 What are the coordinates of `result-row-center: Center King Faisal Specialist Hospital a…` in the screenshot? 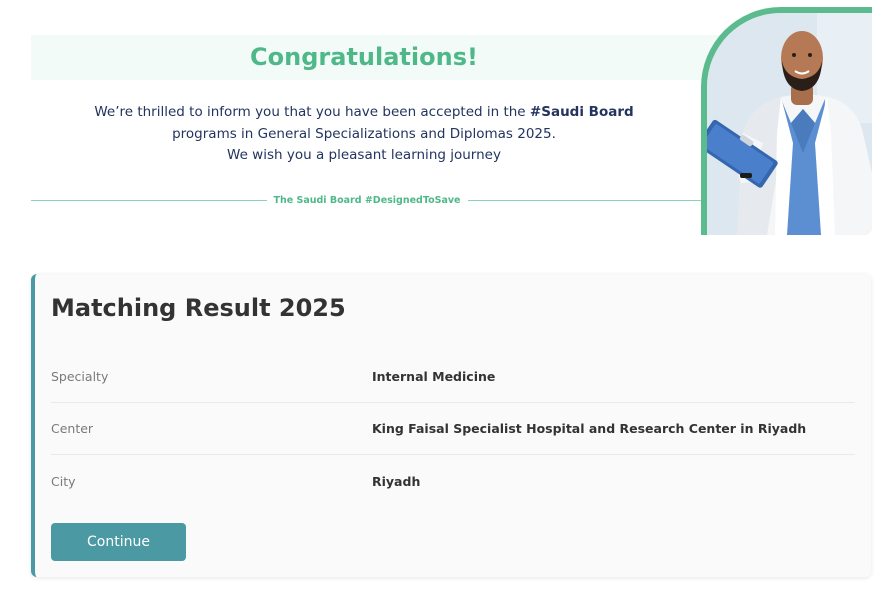 It's located at (453, 428).